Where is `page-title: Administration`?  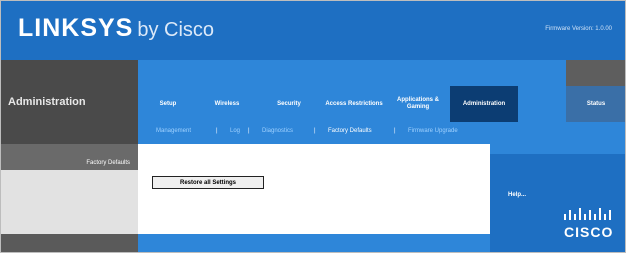 page-title: Administration is located at coordinates (47, 102).